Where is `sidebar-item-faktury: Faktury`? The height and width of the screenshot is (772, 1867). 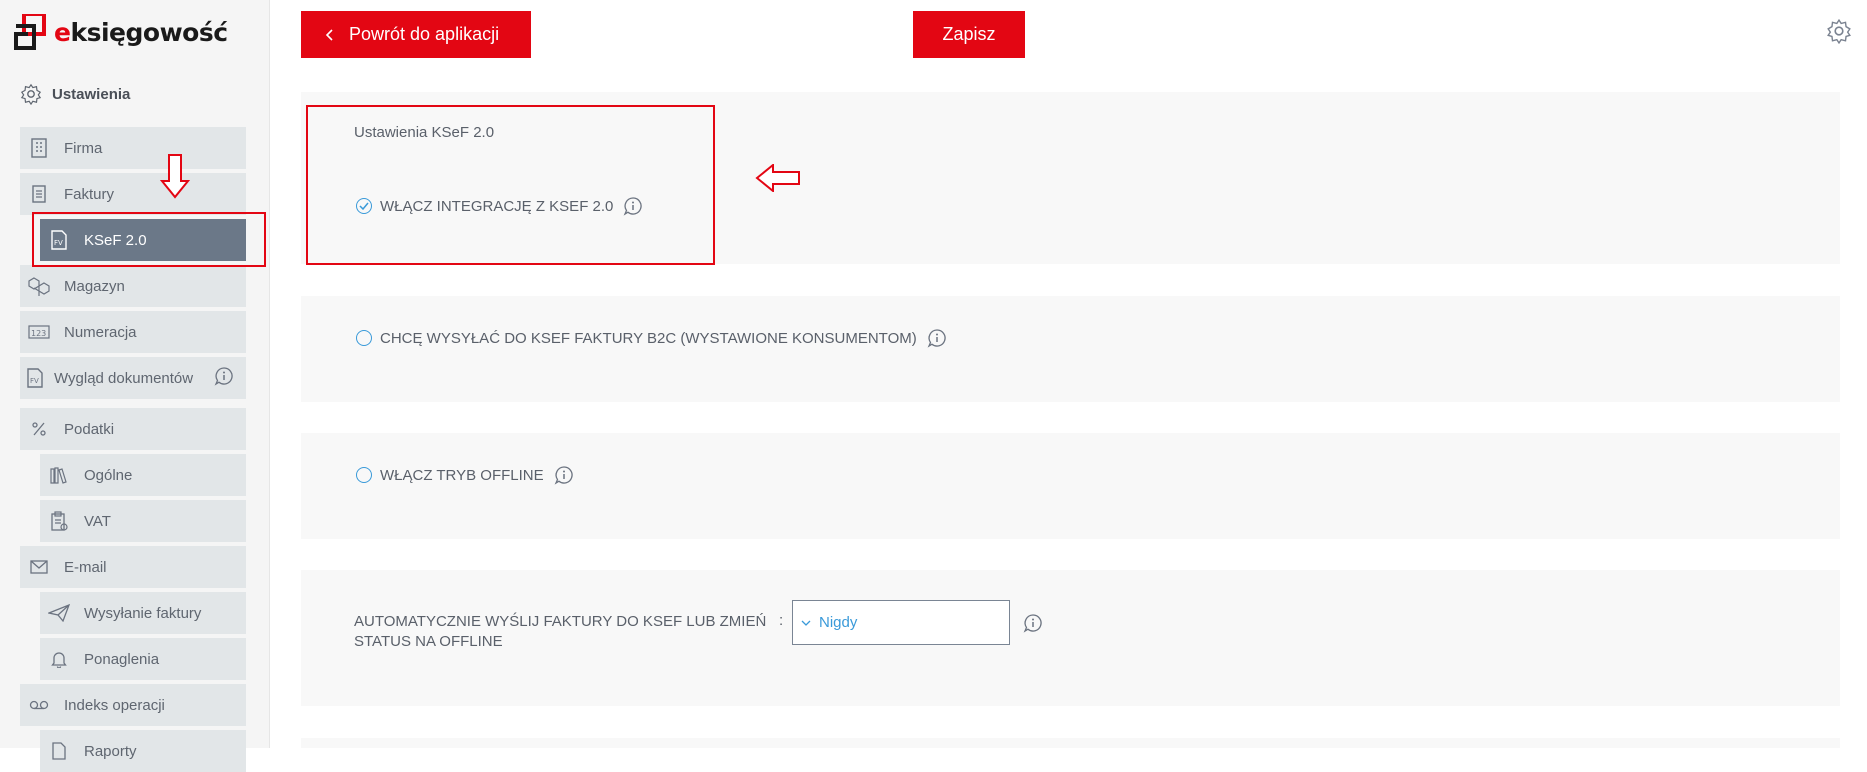
sidebar-item-faktury: Faktury is located at coordinates (133, 194).